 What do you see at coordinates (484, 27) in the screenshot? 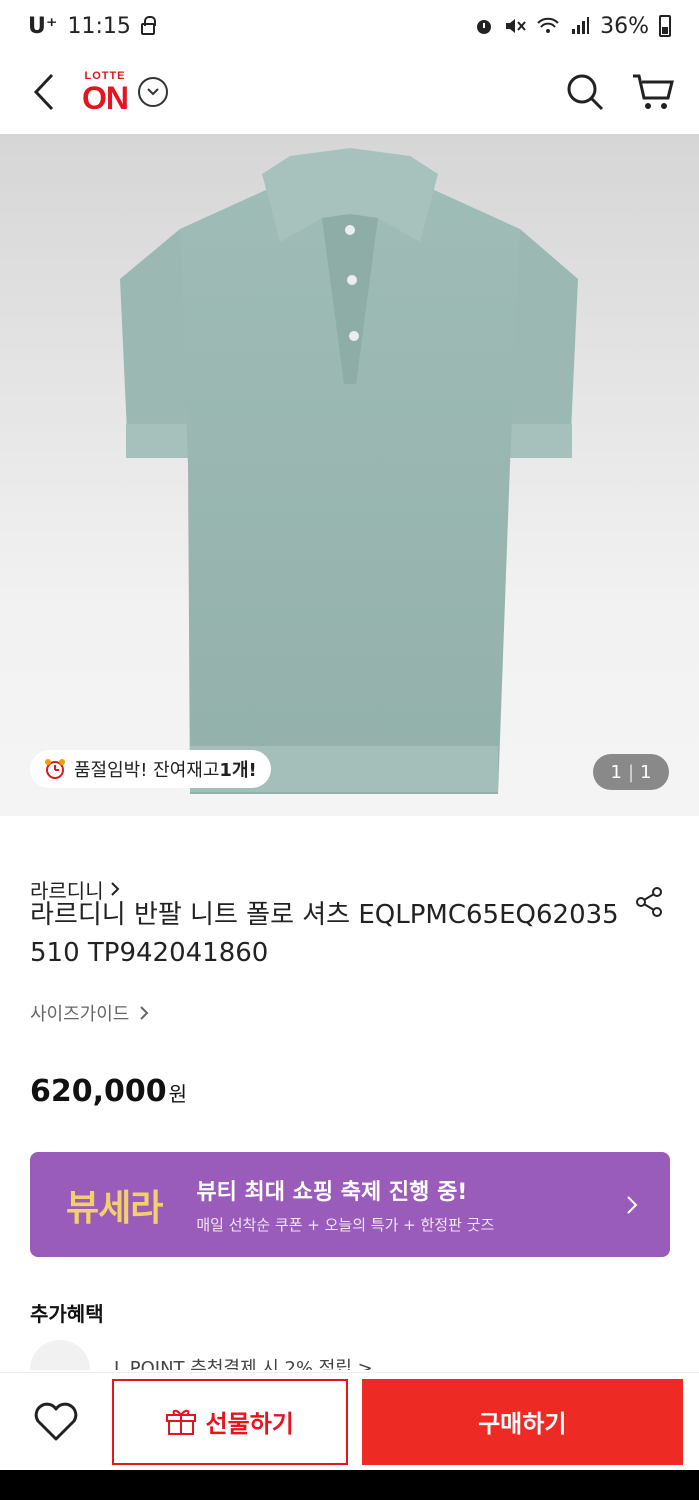
I see `alarm-icon` at bounding box center [484, 27].